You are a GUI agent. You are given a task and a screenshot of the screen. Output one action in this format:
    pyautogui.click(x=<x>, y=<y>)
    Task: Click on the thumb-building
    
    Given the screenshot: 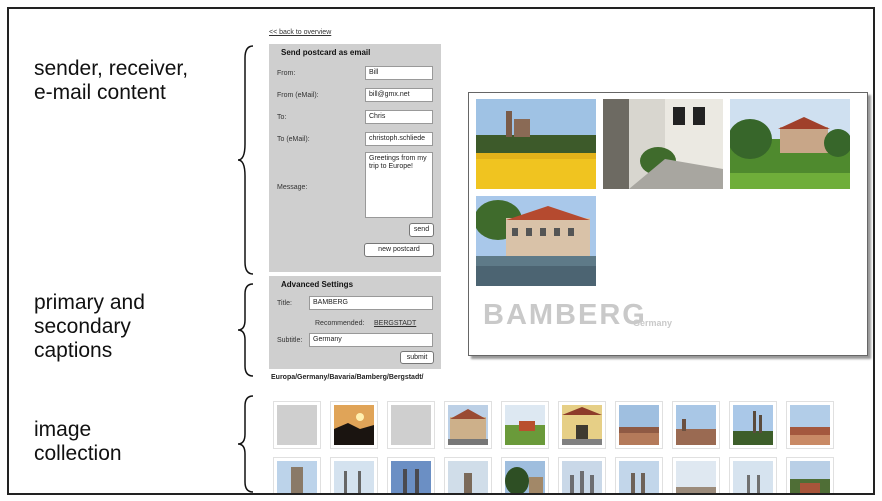 What is the action you would take?
    pyautogui.click(x=468, y=425)
    